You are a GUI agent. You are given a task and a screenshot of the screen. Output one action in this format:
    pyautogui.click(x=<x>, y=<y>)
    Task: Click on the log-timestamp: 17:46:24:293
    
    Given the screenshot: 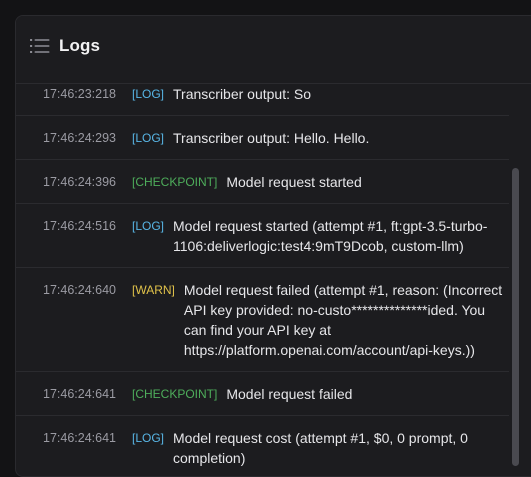 What is the action you would take?
    pyautogui.click(x=79, y=138)
    